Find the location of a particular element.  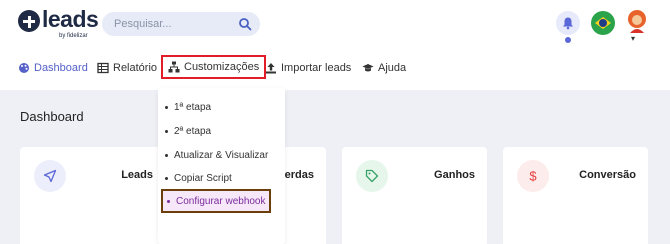

nav-label: Customizações is located at coordinates (222, 67).